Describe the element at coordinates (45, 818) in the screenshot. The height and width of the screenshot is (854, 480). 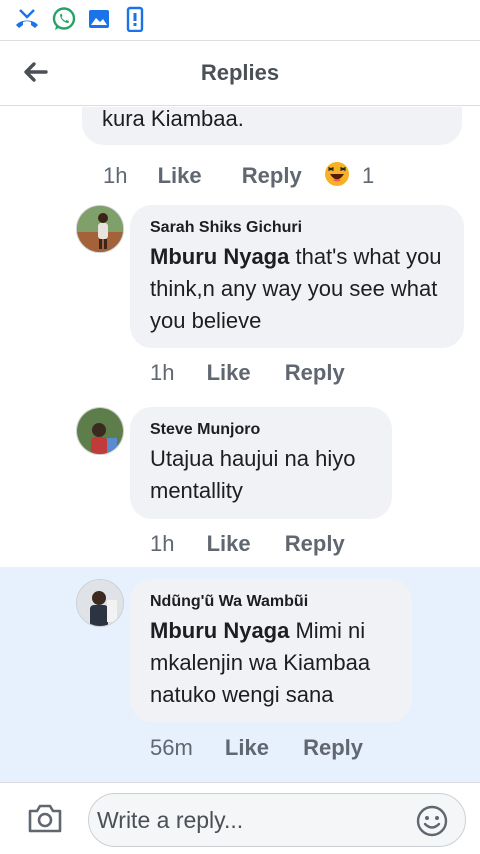
I see `camera-icon` at that location.